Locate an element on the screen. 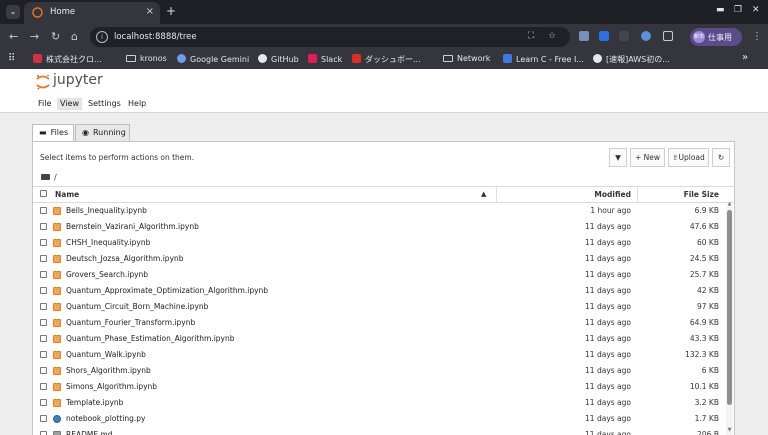 This screenshot has height=435, width=768. apps-grid-icon: ⠿ is located at coordinates (11, 58).